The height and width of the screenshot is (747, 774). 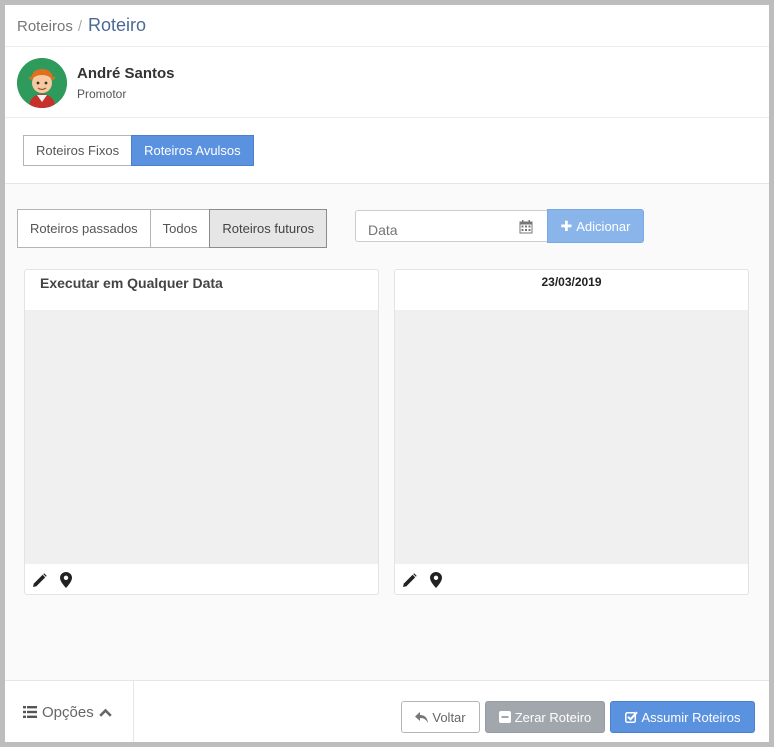 I want to click on add-button-label: Adicionar, so click(x=603, y=226).